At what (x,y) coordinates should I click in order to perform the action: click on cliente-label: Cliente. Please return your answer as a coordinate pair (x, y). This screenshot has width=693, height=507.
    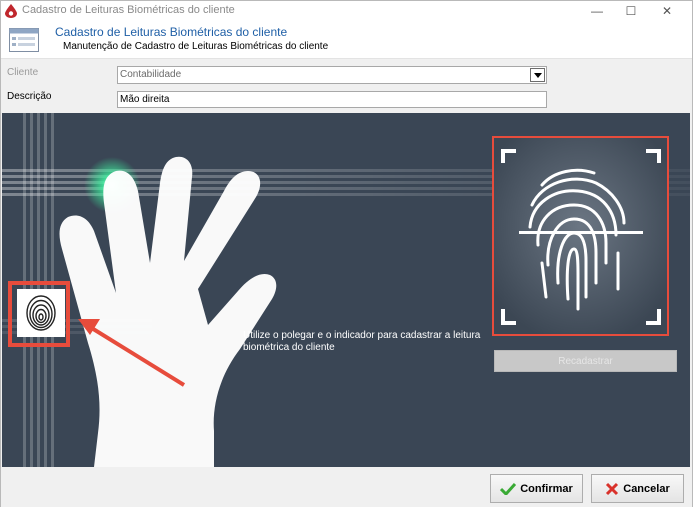
    Looking at the image, I should click on (23, 72).